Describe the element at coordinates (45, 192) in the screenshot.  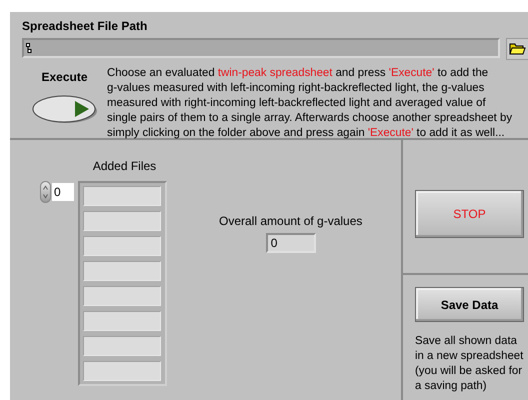
I see `index-spinner` at that location.